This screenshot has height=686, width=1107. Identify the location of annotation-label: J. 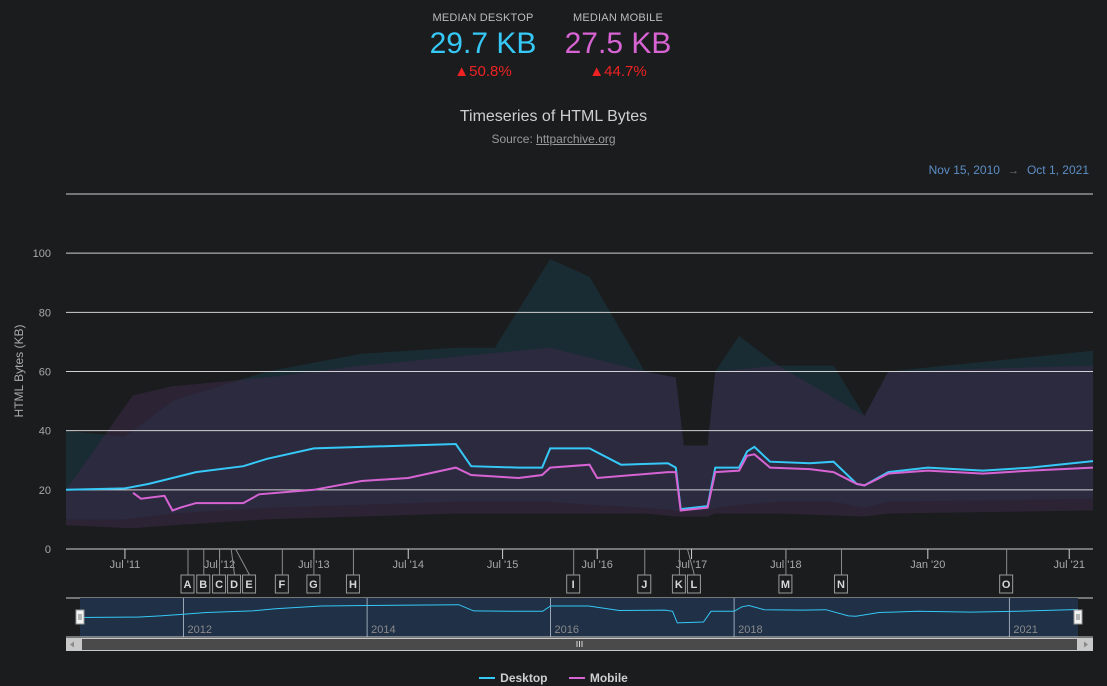
(644, 585).